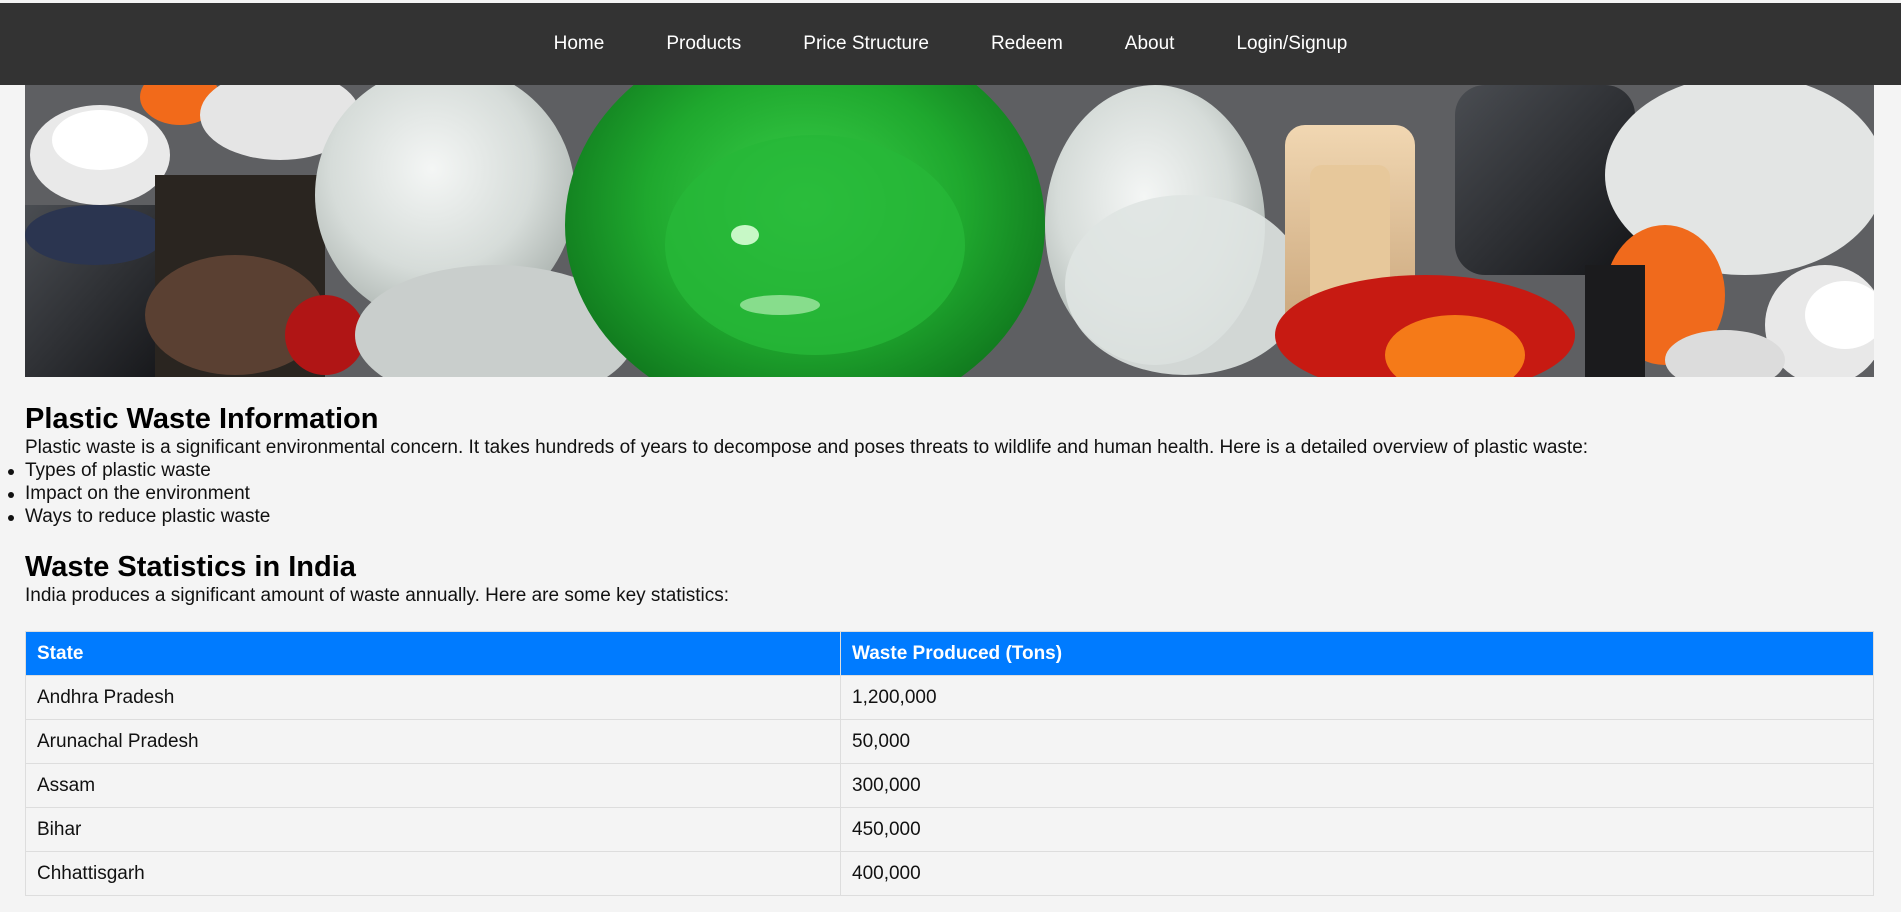  Describe the element at coordinates (433, 697) in the screenshot. I see `state-cell: Andhra Pradesh` at that location.